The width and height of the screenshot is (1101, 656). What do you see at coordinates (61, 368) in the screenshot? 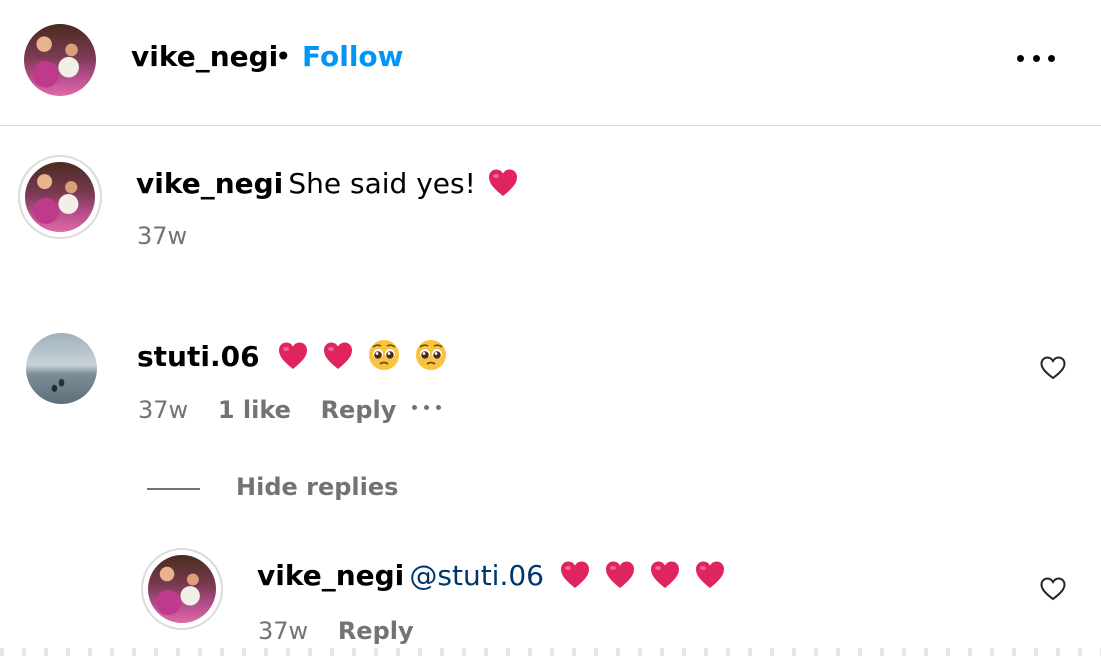
I see `commenter-avatar` at bounding box center [61, 368].